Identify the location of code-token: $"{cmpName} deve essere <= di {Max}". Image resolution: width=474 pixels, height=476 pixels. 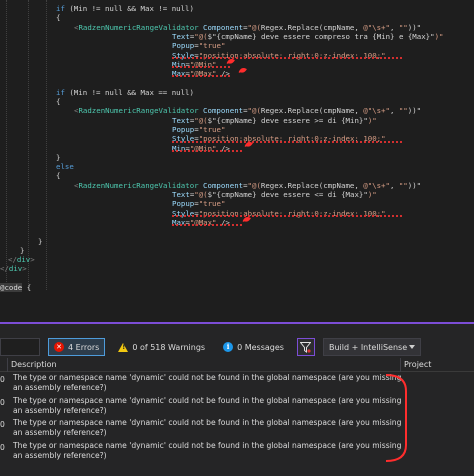
(287, 194).